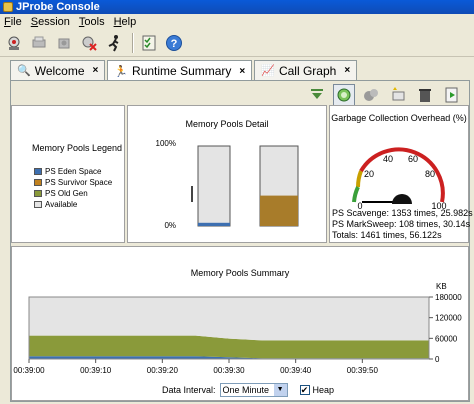  Describe the element at coordinates (24, 71) in the screenshot. I see `magnifier-icon: 🔍` at that location.